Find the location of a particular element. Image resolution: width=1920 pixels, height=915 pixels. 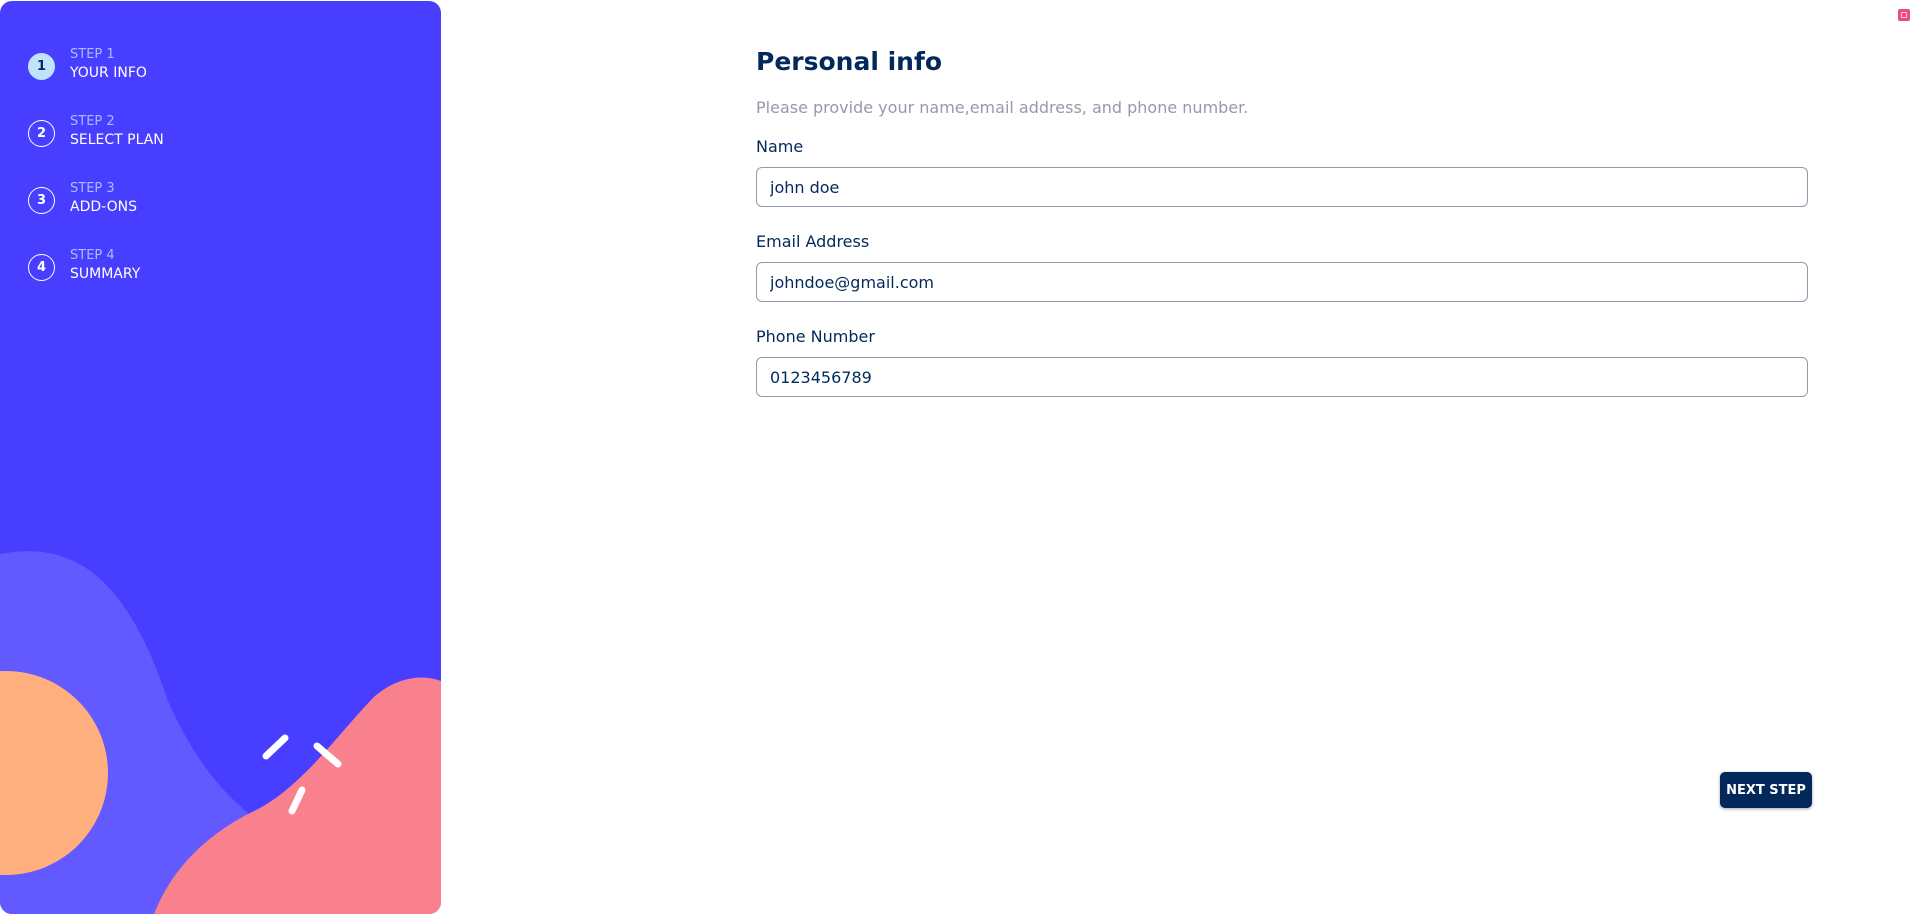

step-text: STEP 4 SUMMARY is located at coordinates (105, 265).